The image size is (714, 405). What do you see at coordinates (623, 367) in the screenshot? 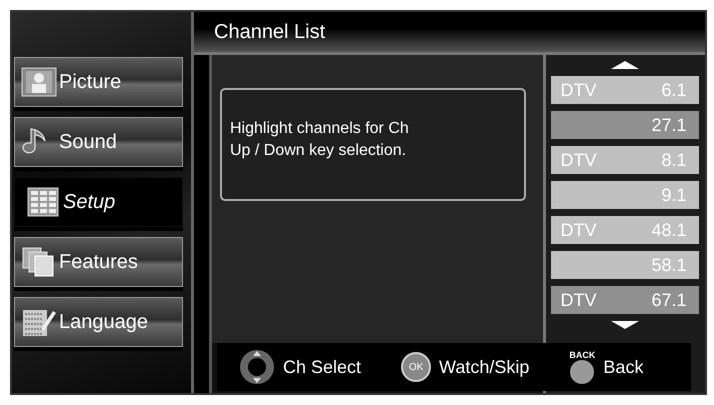
I see `key-hint: Back` at bounding box center [623, 367].